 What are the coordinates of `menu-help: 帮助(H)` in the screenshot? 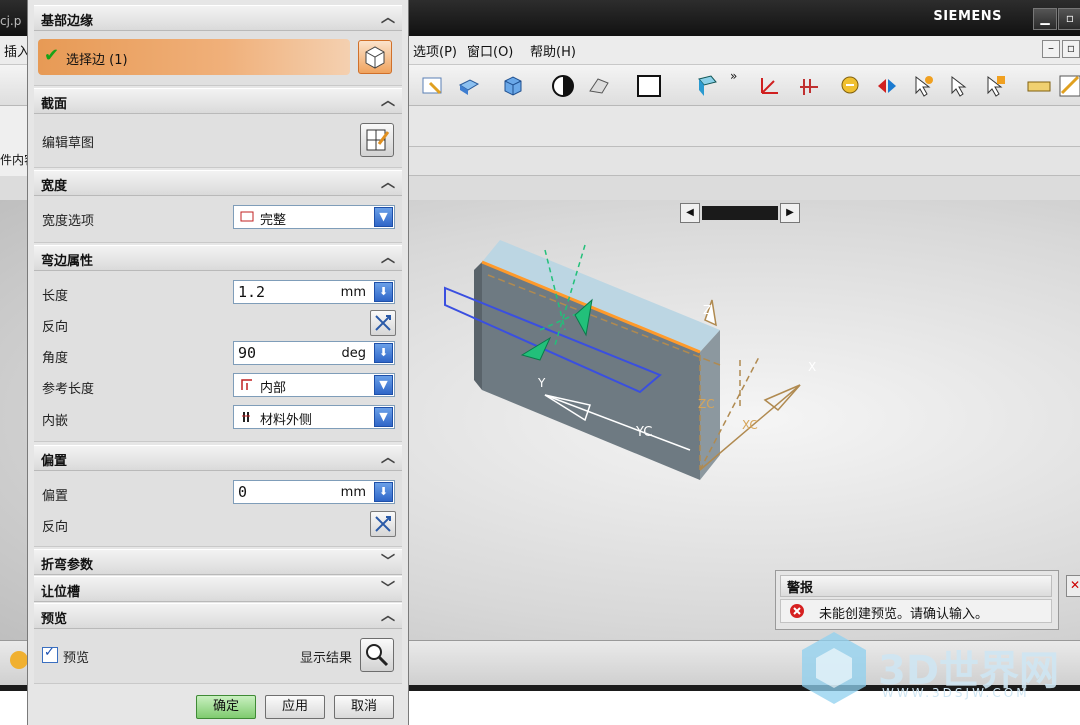 It's located at (553, 50).